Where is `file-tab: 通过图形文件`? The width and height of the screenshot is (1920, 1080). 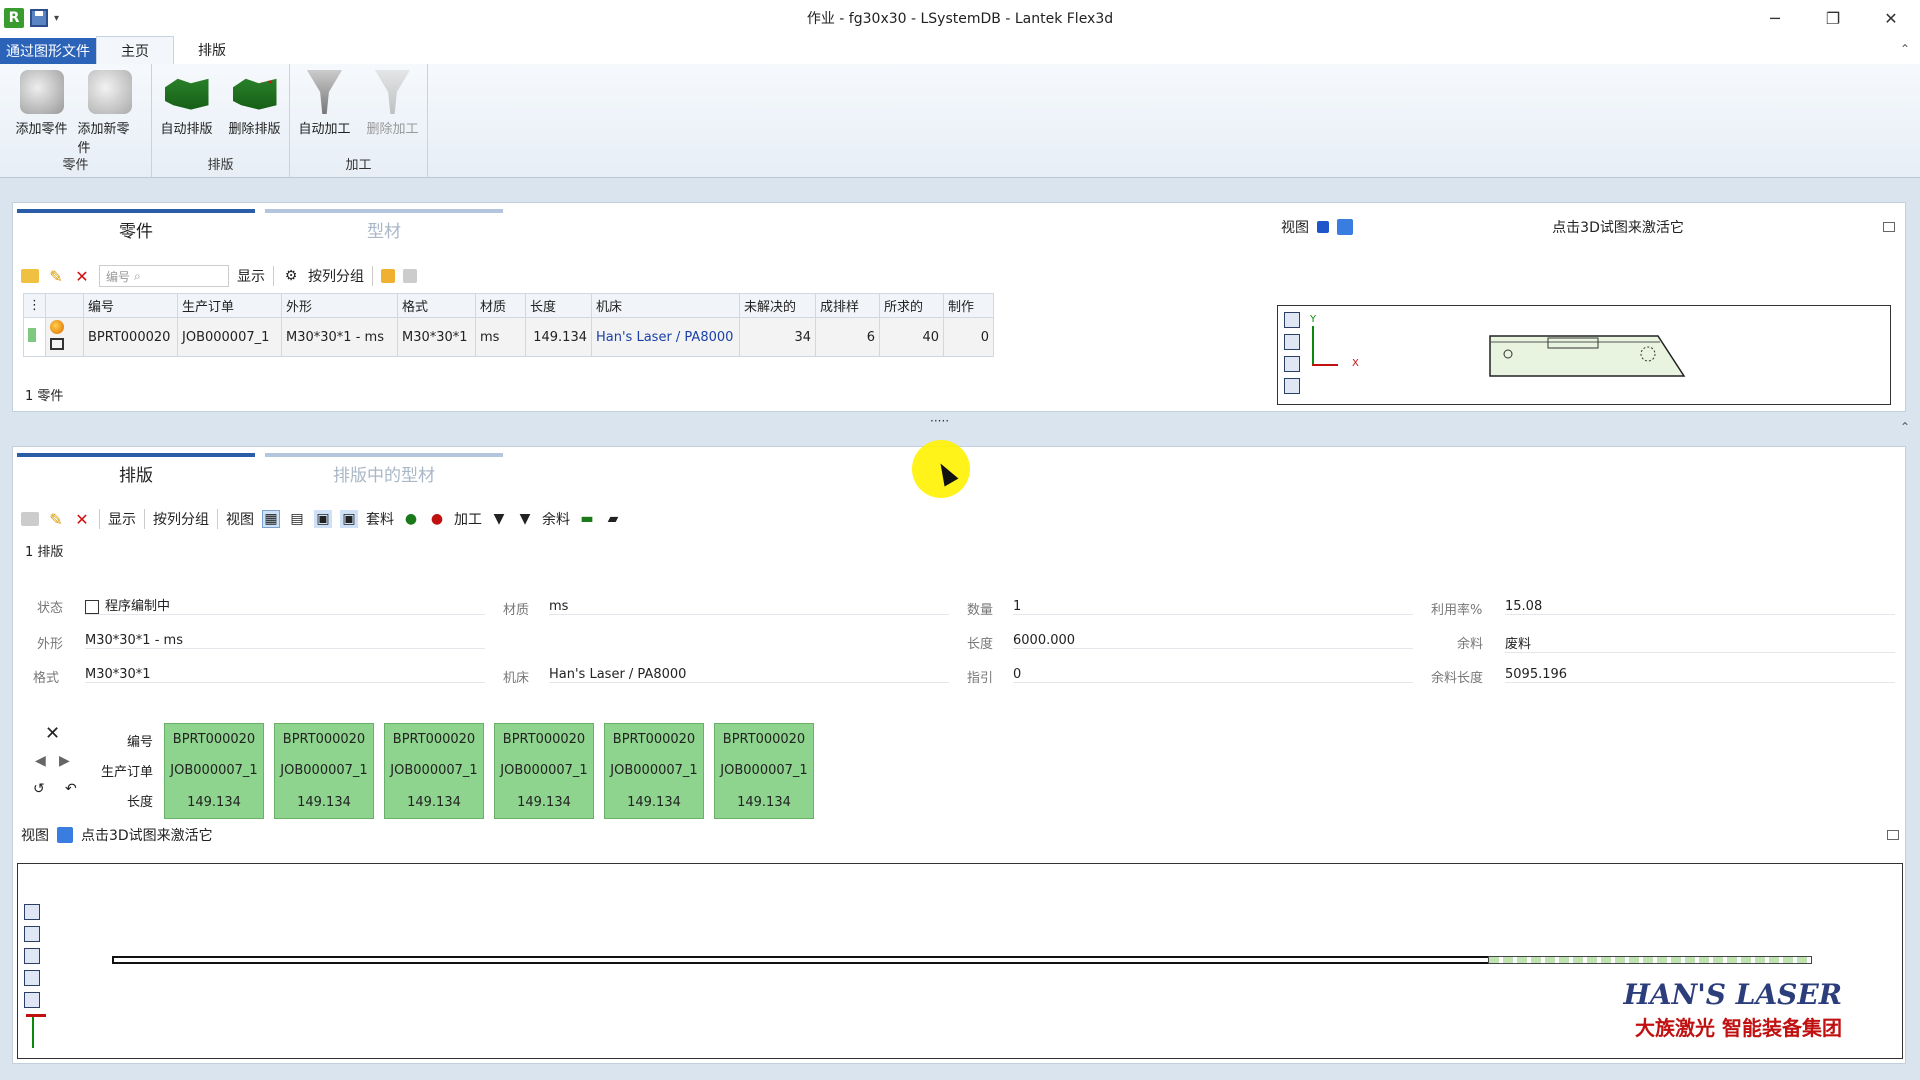
file-tab: 通过图形文件 is located at coordinates (48, 51).